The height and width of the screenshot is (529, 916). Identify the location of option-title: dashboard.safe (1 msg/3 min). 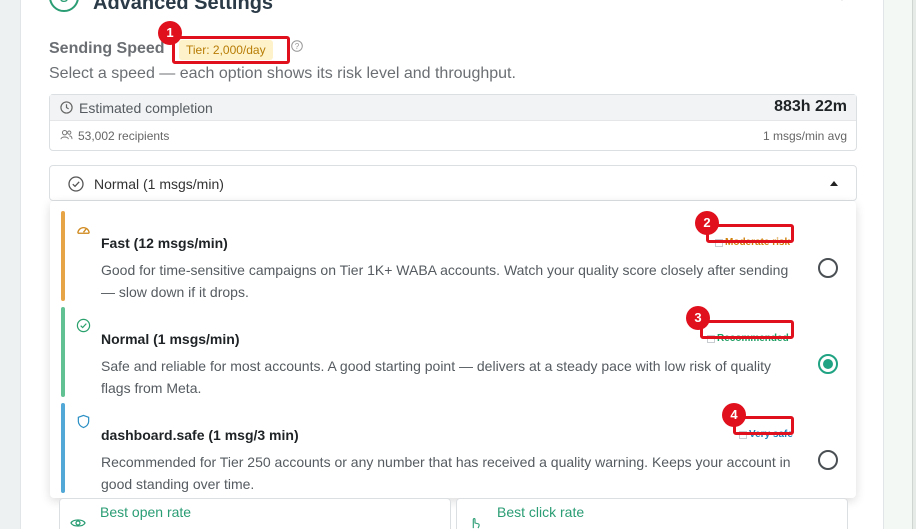
(200, 435).